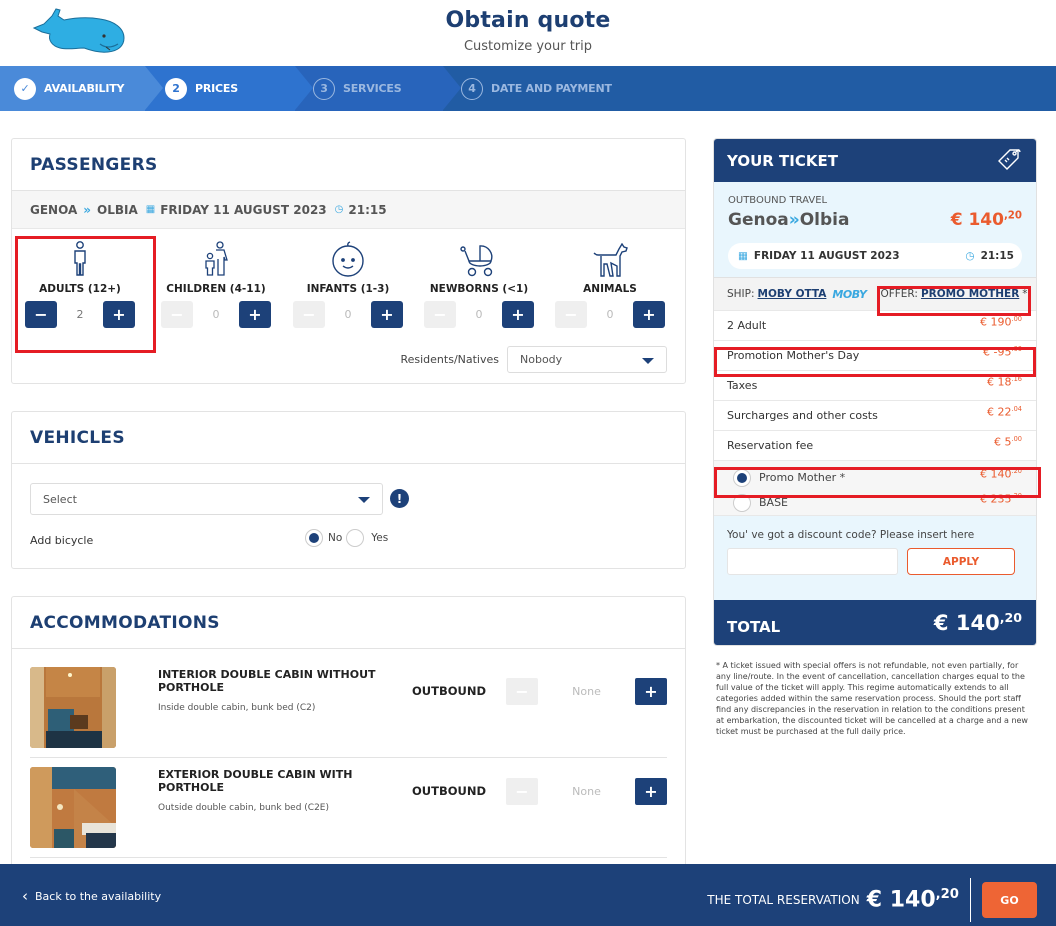 The height and width of the screenshot is (926, 1056). Describe the element at coordinates (571, 314) in the screenshot. I see `animals-decrement-button: −` at that location.